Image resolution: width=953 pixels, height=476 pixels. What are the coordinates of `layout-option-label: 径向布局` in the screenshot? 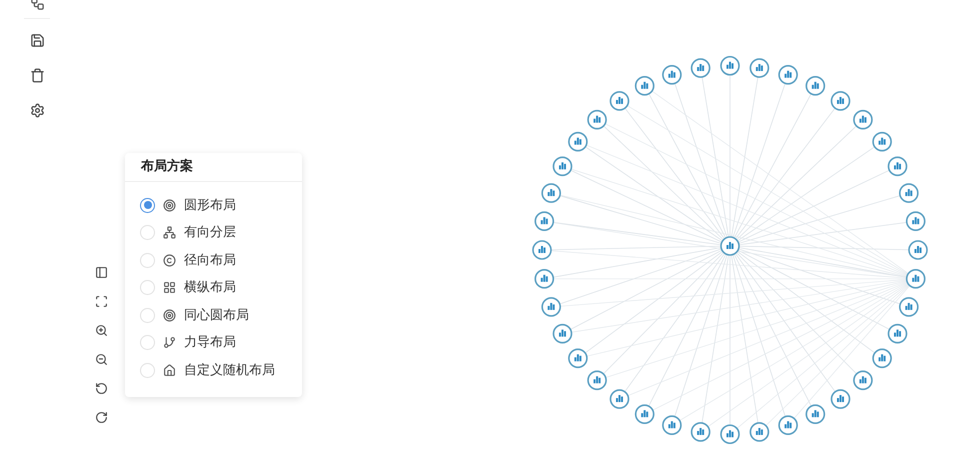 It's located at (210, 260).